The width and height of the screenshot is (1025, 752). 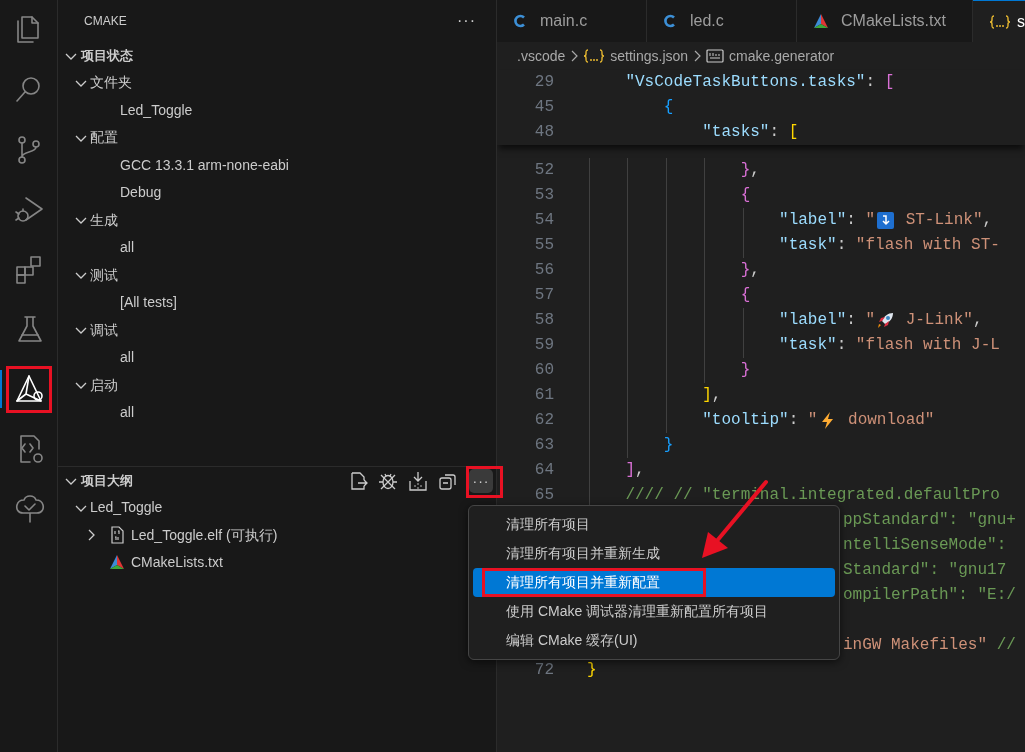 I want to click on code-text: download", so click(x=891, y=420).